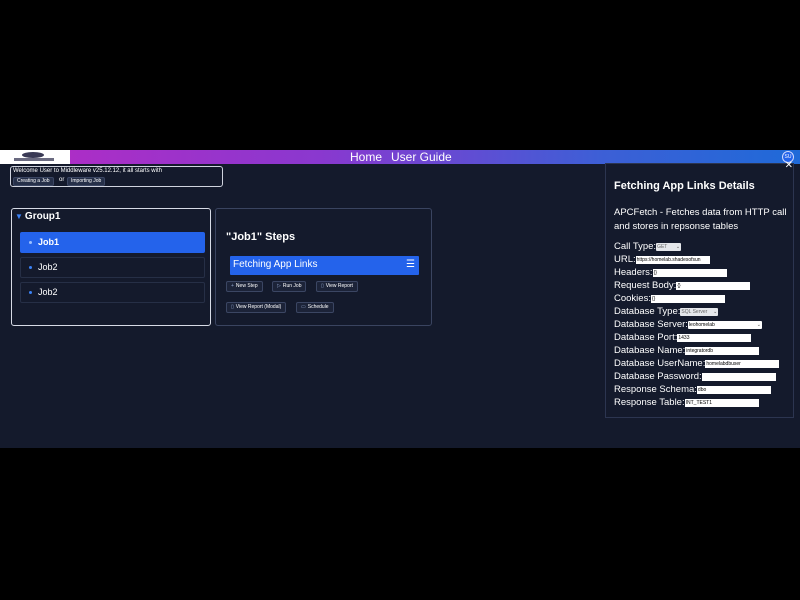  I want to click on url-row: URL: https://homelab.shadesofsun, so click(662, 260).